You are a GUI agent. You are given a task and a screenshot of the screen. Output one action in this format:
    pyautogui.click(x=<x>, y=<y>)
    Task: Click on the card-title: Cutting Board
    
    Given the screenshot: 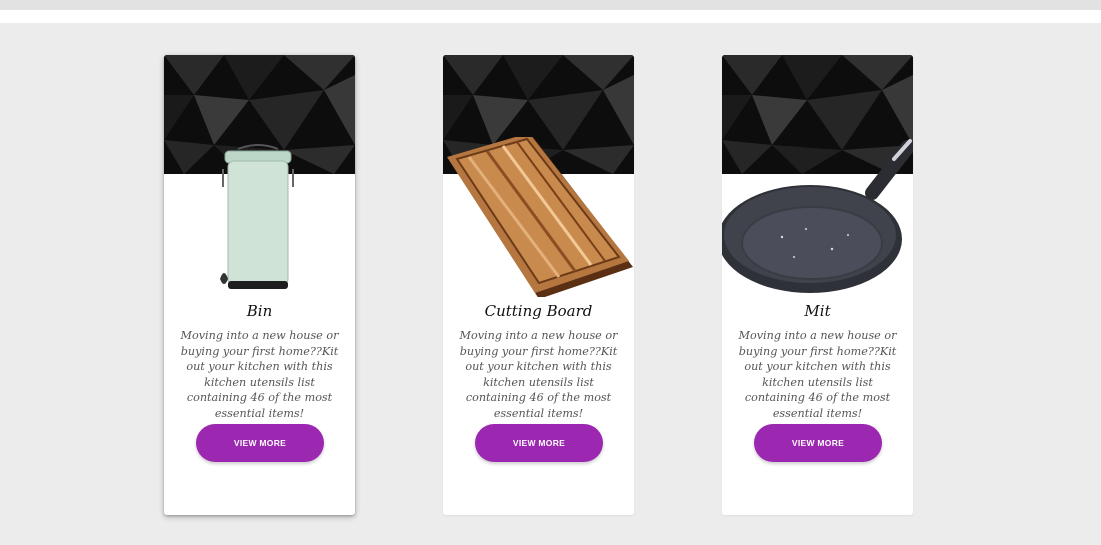 What is the action you would take?
    pyautogui.click(x=538, y=311)
    